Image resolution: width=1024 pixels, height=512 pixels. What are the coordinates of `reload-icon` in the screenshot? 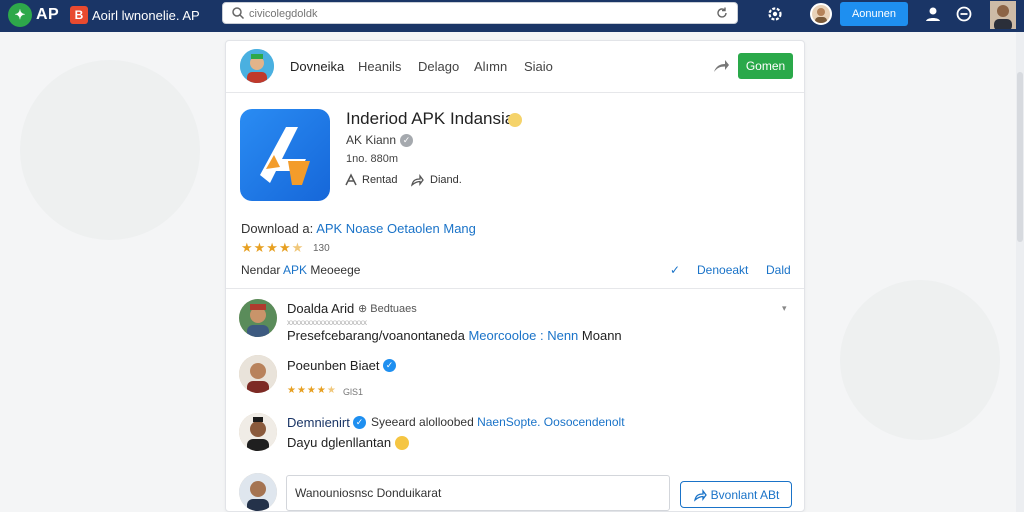 It's located at (722, 13).